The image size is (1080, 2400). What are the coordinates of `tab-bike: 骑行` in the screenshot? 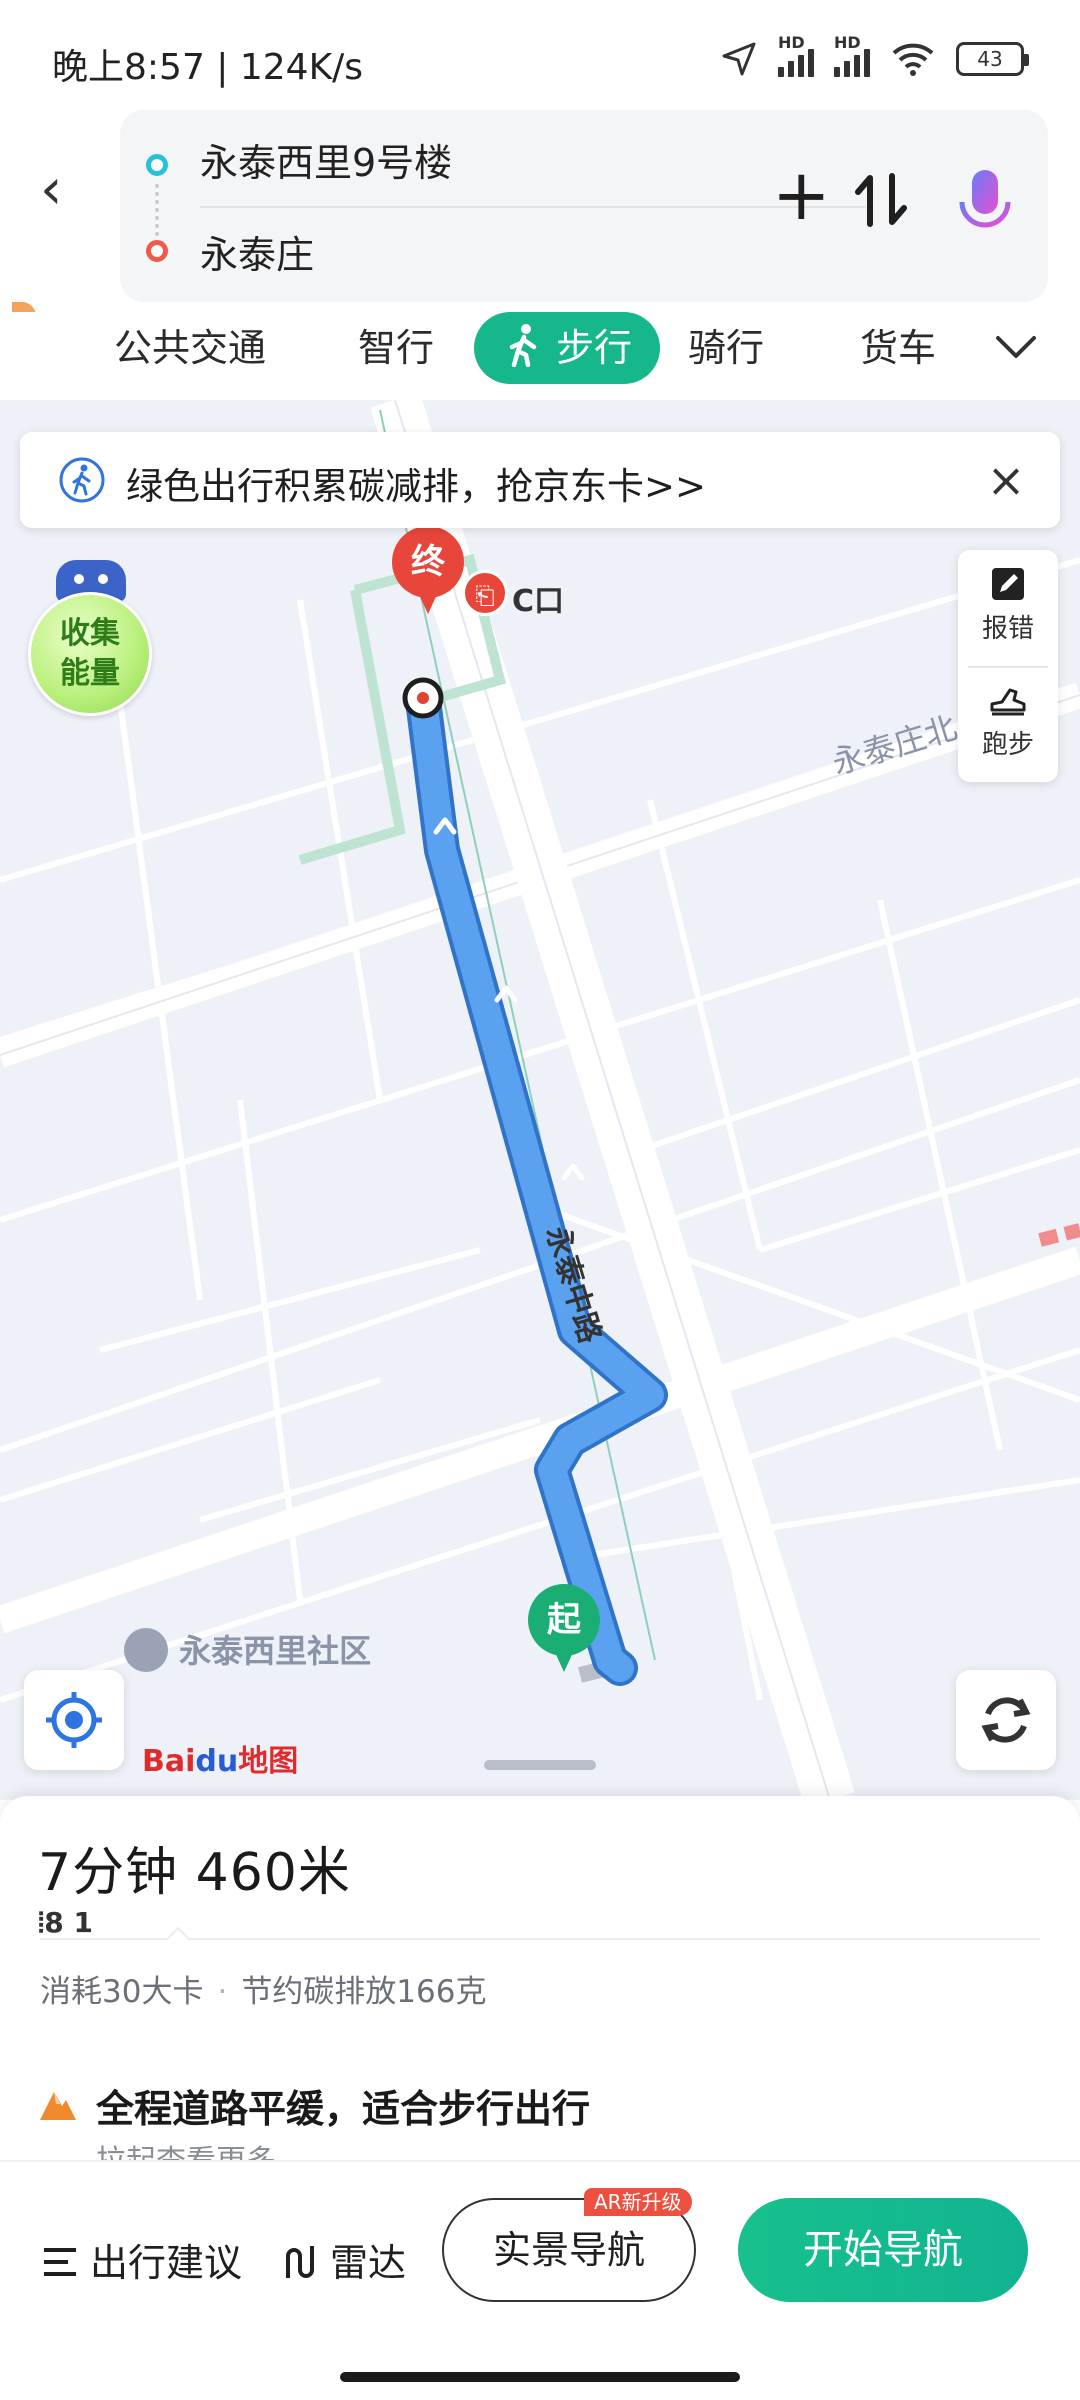 It's located at (726, 348).